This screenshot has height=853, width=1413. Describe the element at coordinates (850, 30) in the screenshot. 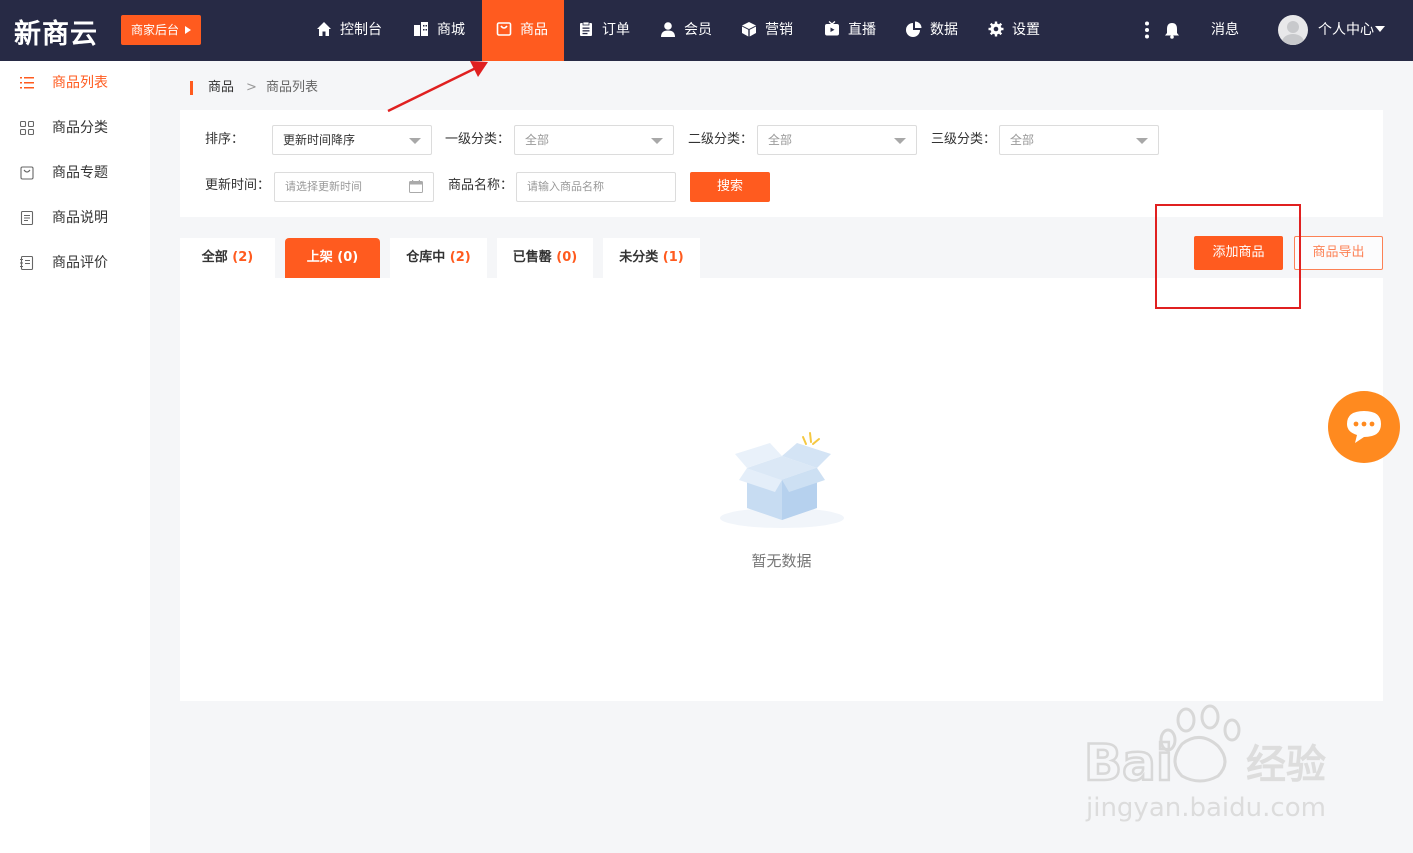

I see `nav-item-live: 直播` at that location.